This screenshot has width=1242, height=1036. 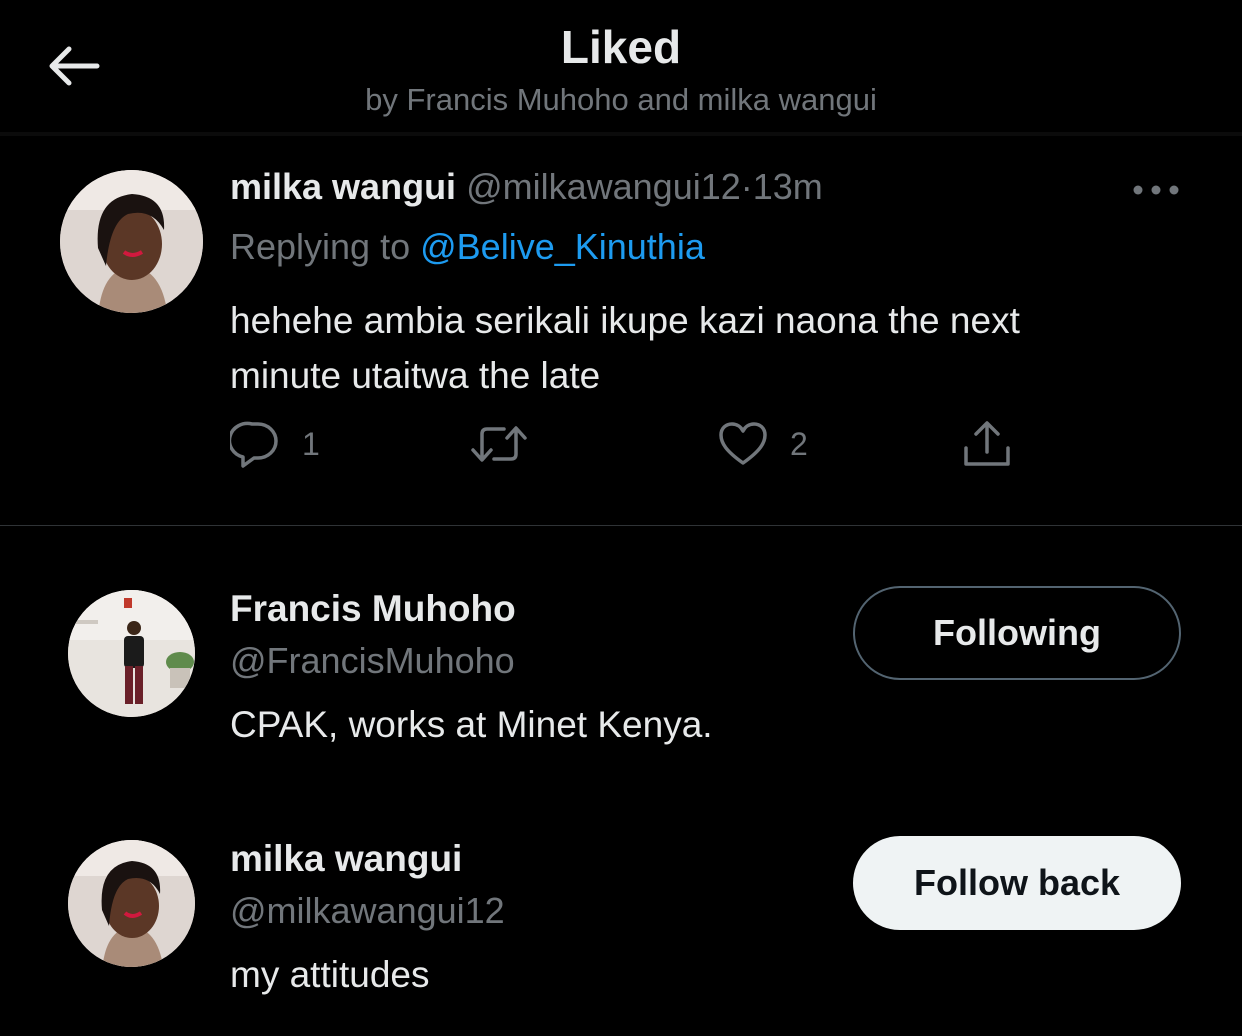 What do you see at coordinates (320, 246) in the screenshot?
I see `replying-prefix: Replying to` at bounding box center [320, 246].